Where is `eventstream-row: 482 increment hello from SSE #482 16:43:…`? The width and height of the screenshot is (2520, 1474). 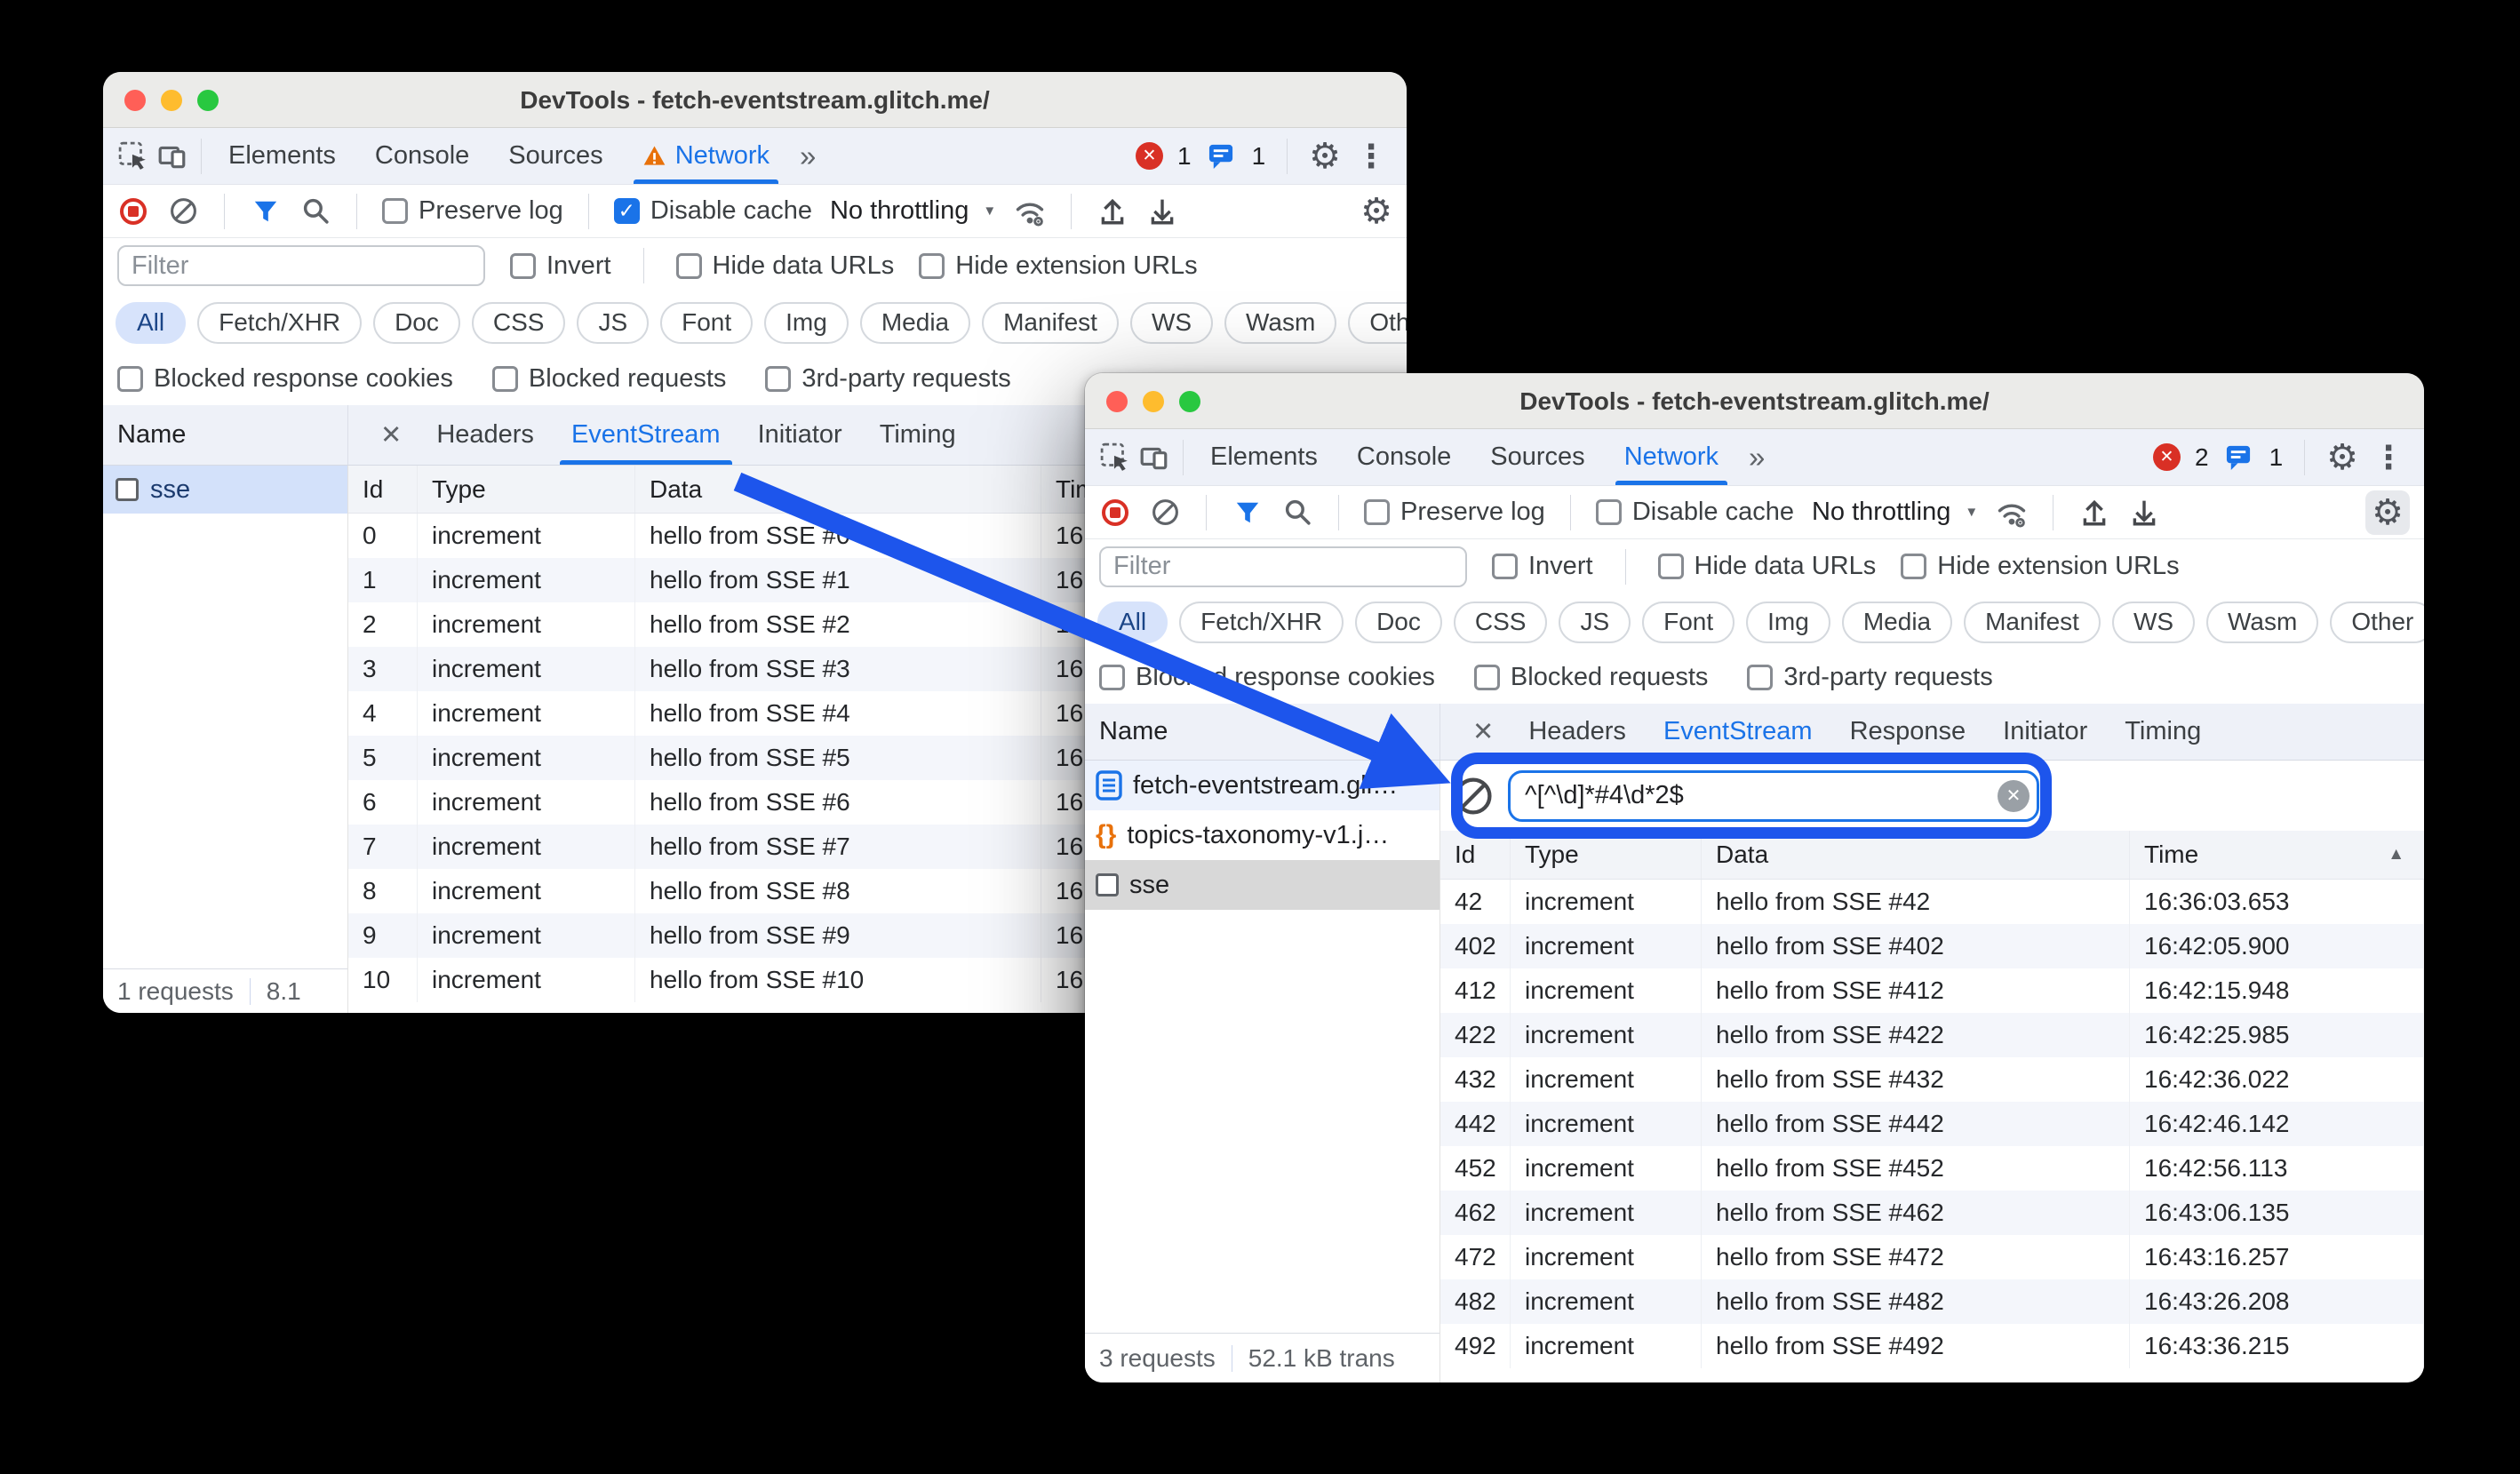
eventstream-row: 482 increment hello from SSE #482 16:43:… is located at coordinates (1932, 1301).